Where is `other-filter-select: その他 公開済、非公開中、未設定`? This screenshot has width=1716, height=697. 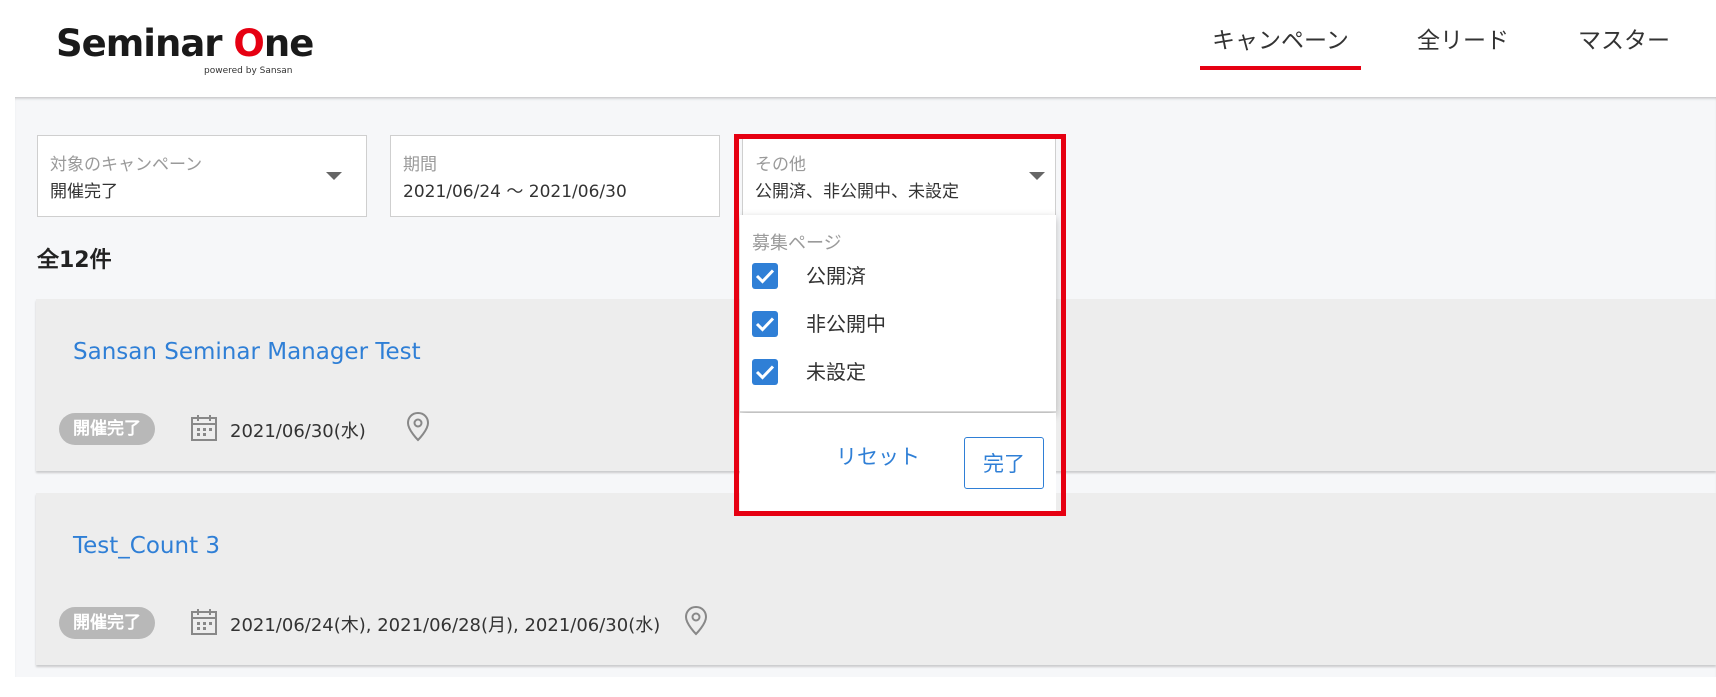 other-filter-select: その他 公開済、非公開中、未設定 is located at coordinates (899, 176).